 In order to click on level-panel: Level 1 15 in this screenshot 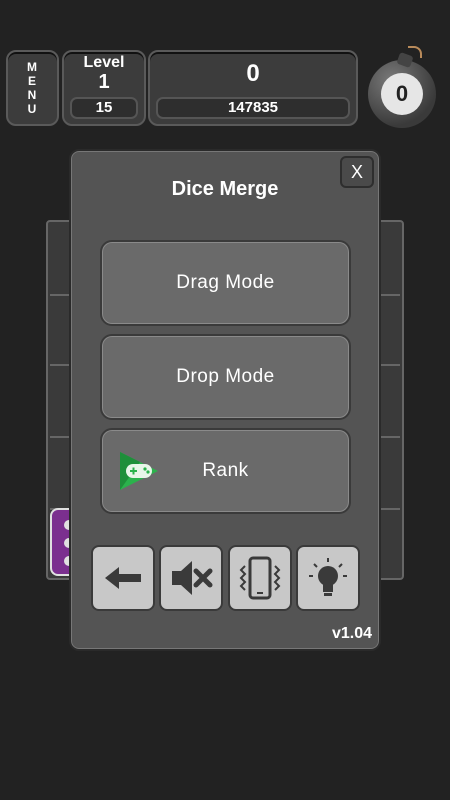, I will do `click(104, 88)`.